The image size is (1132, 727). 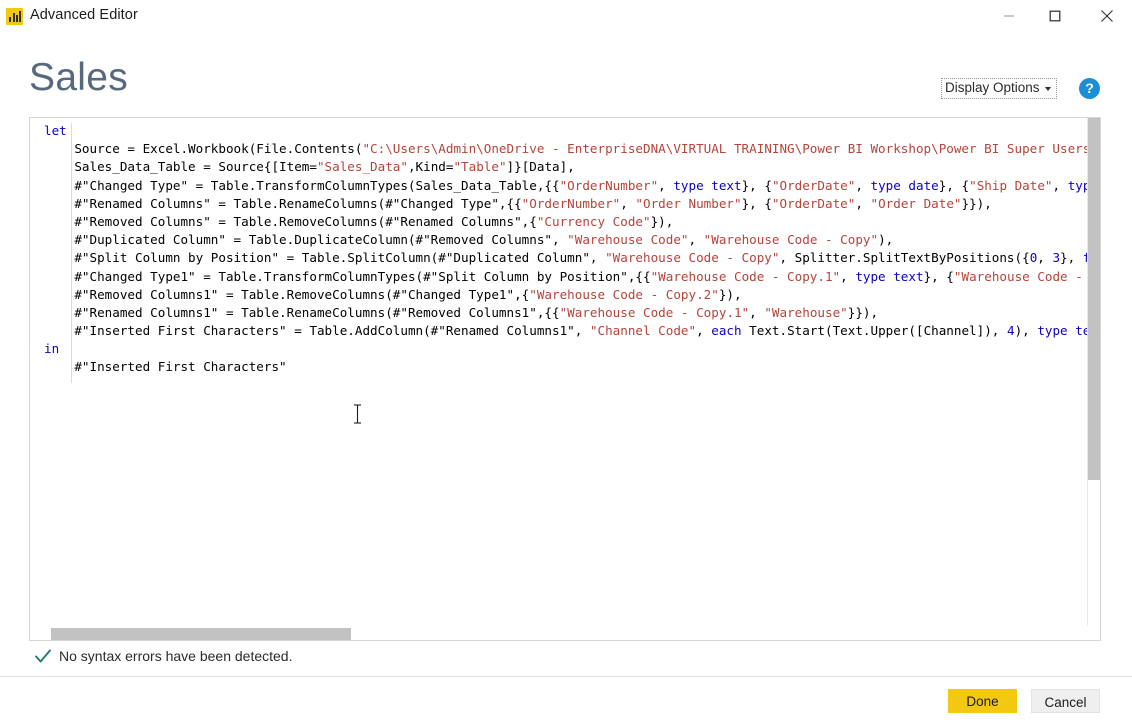 I want to click on display-options-dropdown: Display Options, so click(x=999, y=88).